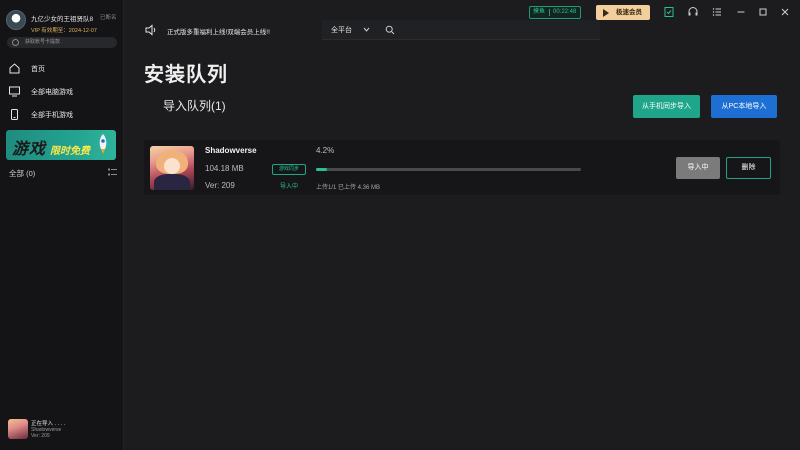 The image size is (800, 450). Describe the element at coordinates (763, 12) in the screenshot. I see `maximize-icon` at that location.